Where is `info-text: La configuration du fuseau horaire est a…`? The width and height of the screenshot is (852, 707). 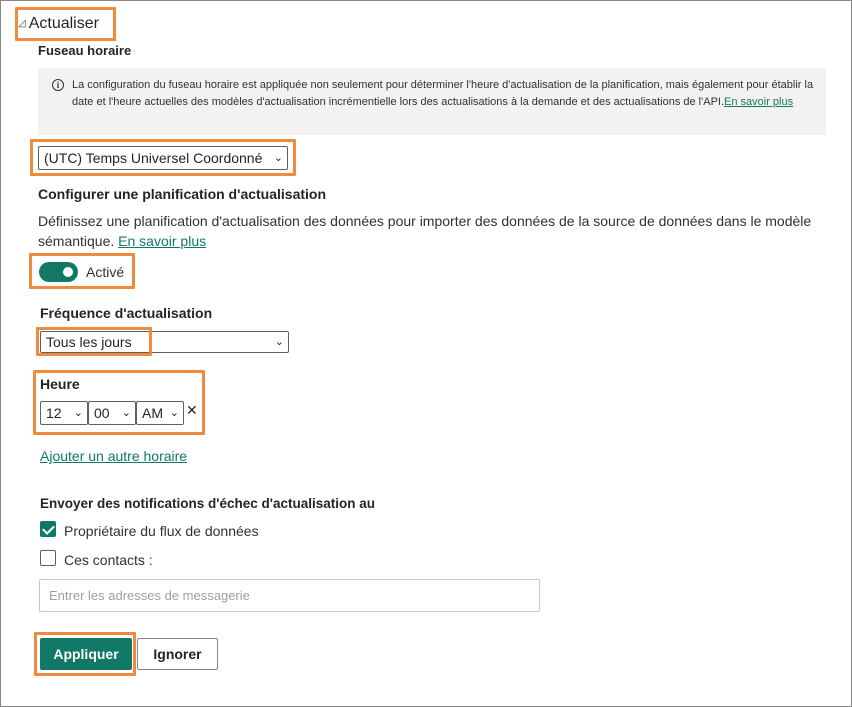
info-text: La configuration du fuseau horaire est a… is located at coordinates (443, 93).